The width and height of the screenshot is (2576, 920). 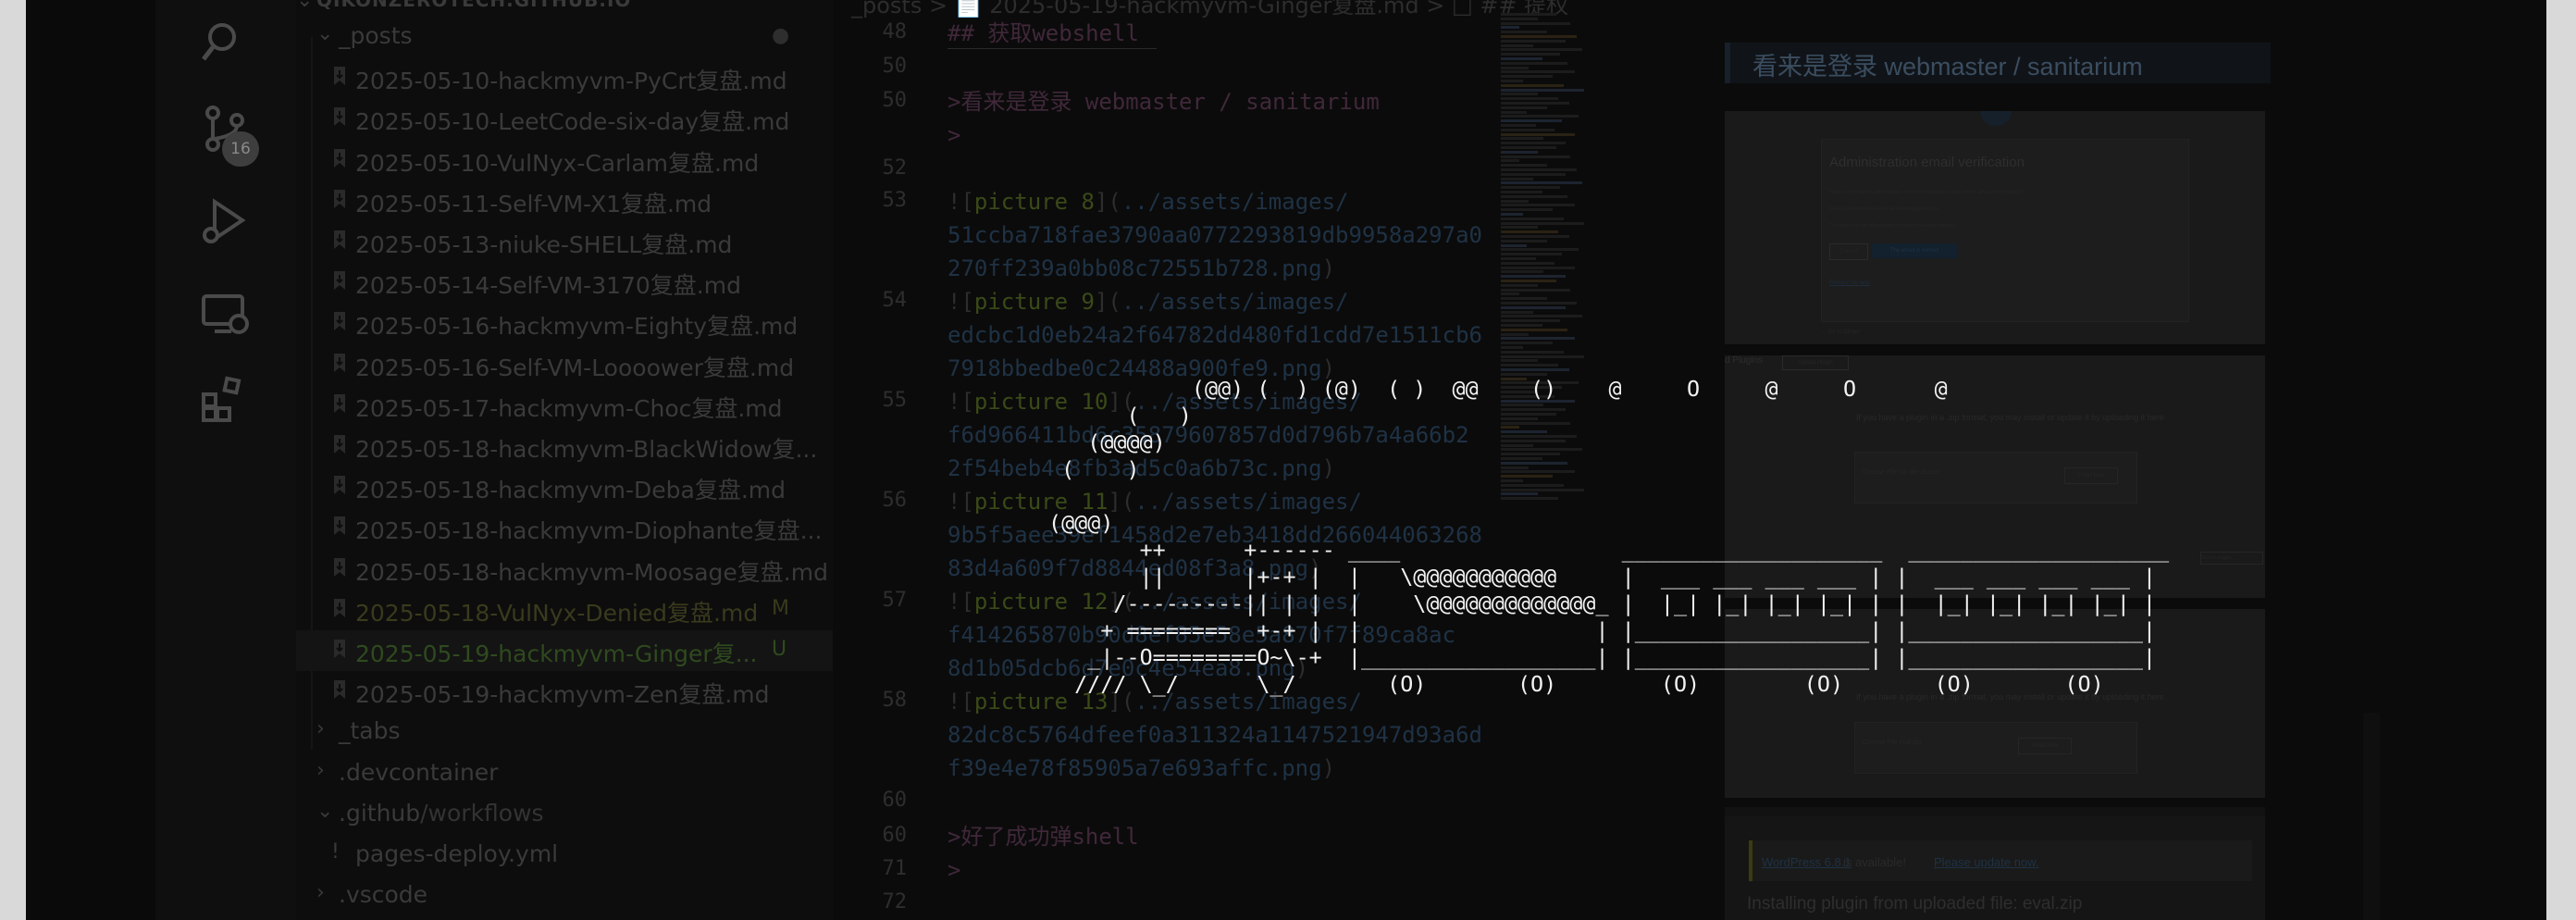 I want to click on explorer-file: 2025-05-10-VulNyx-Carlam复盘.md, so click(x=564, y=160).